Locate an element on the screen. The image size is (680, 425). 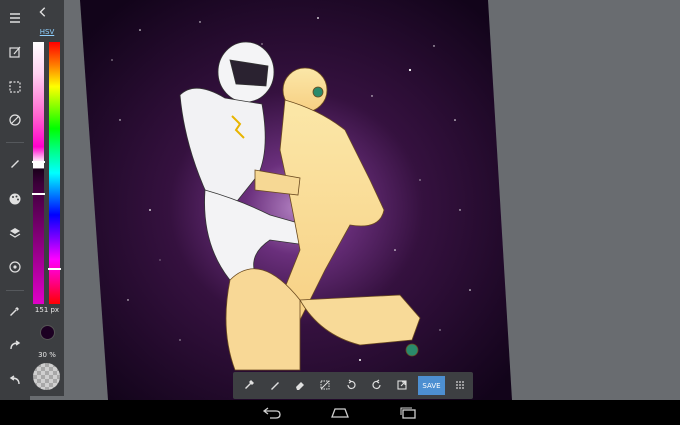
open-icon is located at coordinates (402, 385).